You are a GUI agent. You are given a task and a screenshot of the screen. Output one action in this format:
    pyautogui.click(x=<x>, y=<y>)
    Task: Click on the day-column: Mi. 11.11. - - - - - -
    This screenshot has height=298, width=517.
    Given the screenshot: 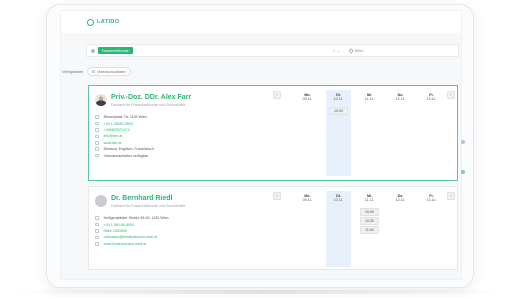 What is the action you would take?
    pyautogui.click(x=369, y=133)
    